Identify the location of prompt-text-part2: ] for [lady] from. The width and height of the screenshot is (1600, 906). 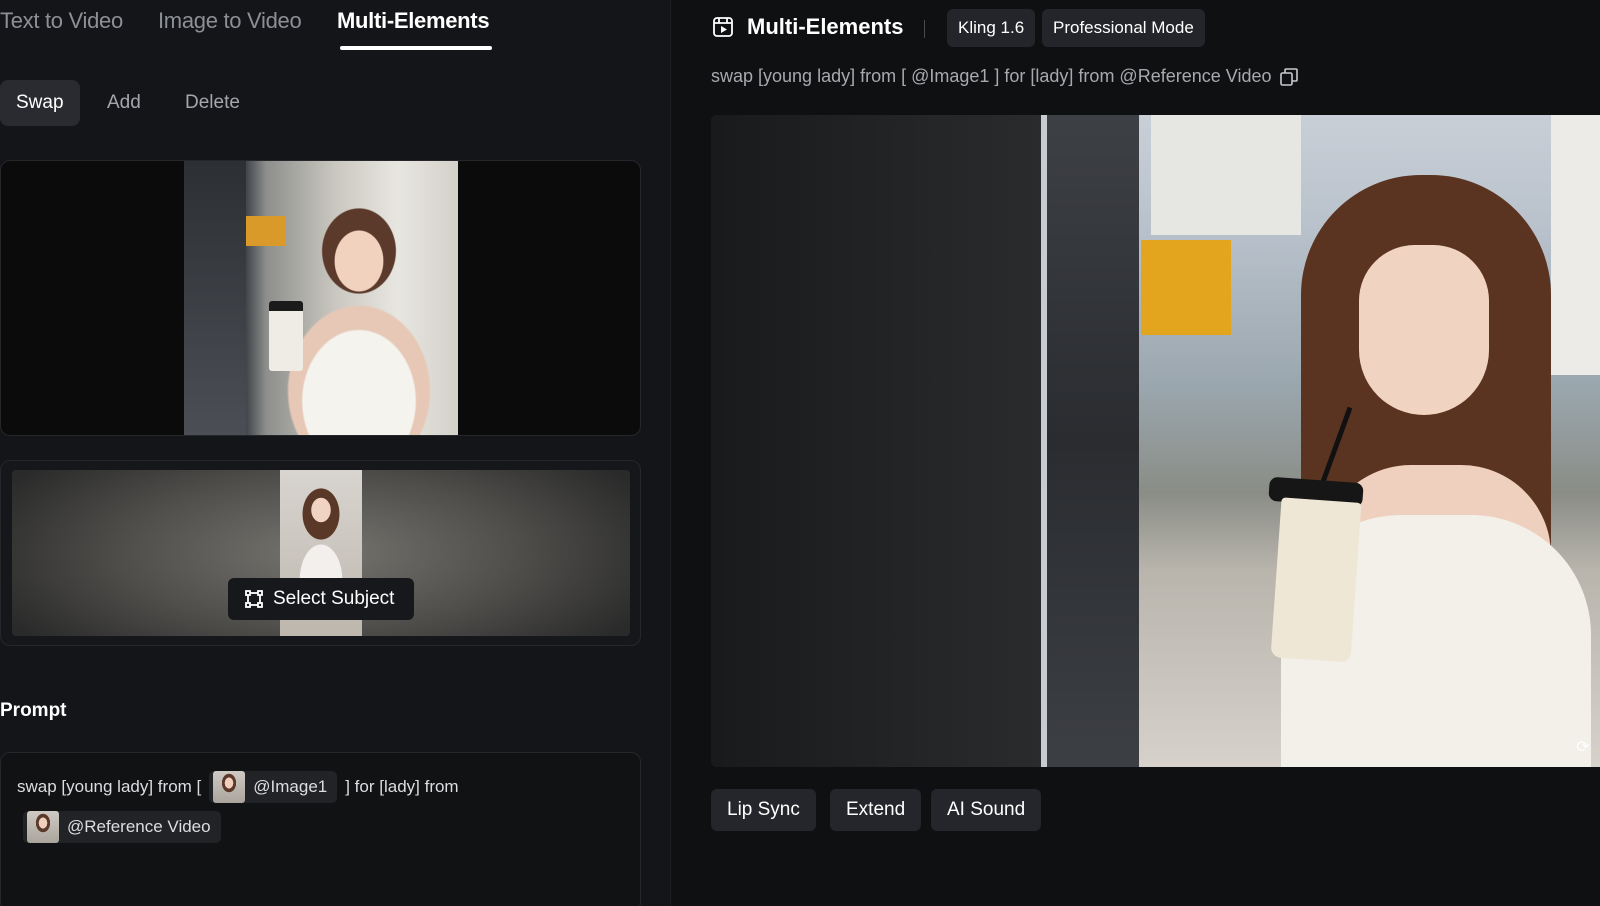
(402, 786).